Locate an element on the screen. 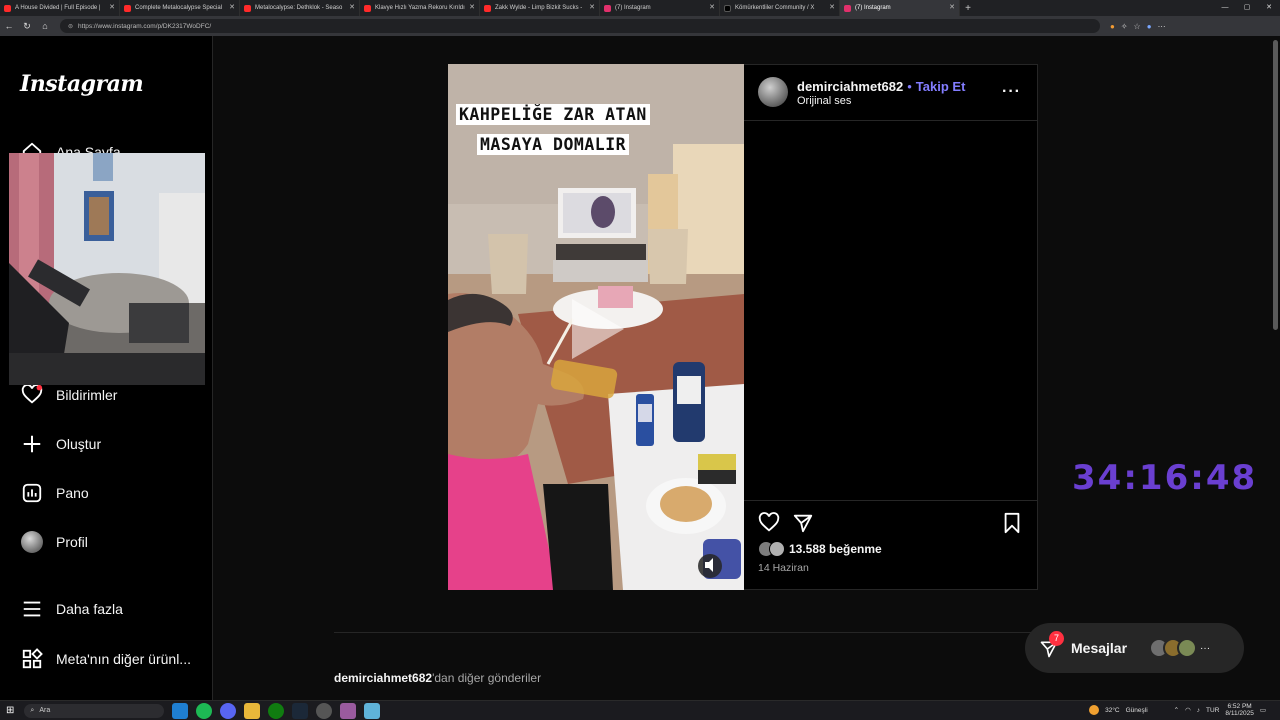 The width and height of the screenshot is (1280, 720). extension-icon: ● is located at coordinates (1112, 26).